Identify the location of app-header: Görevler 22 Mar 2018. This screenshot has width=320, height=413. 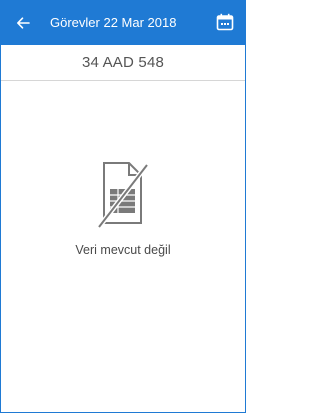
(123, 23).